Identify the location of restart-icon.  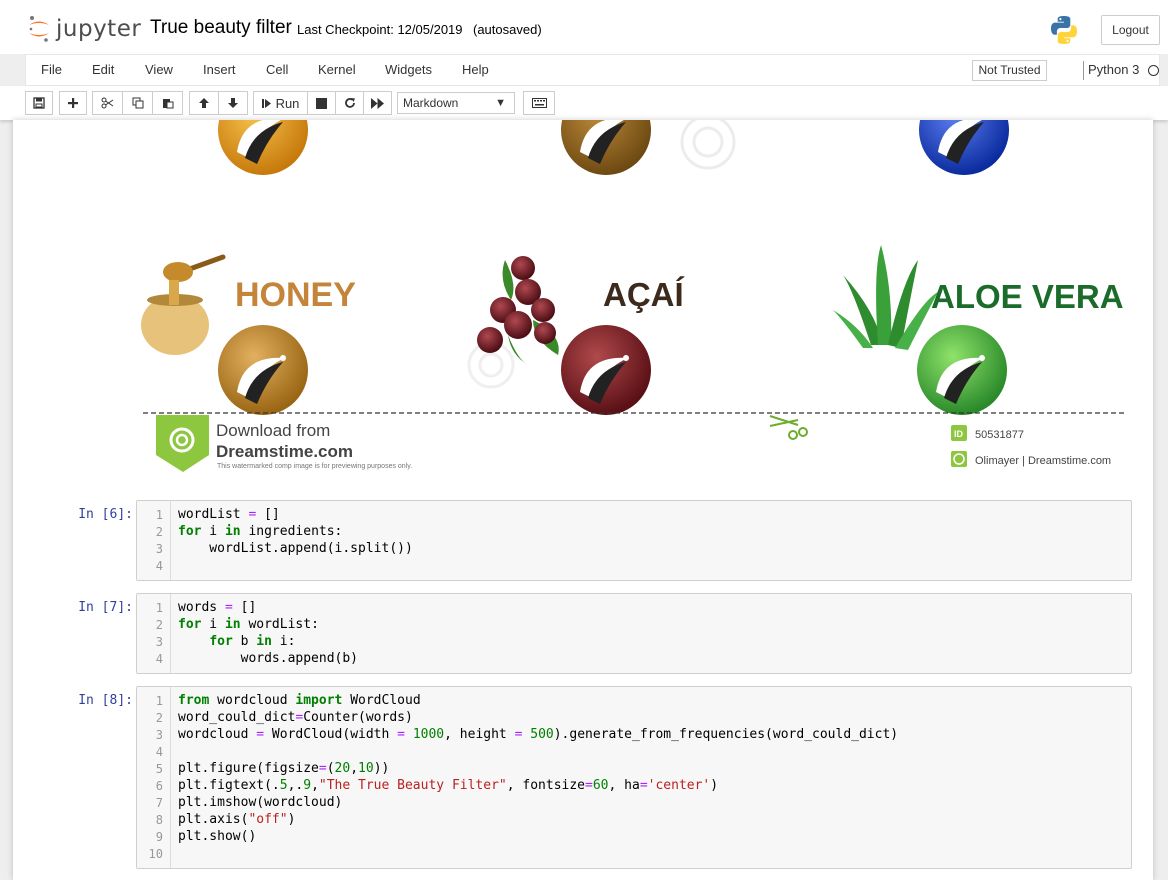
(349, 103).